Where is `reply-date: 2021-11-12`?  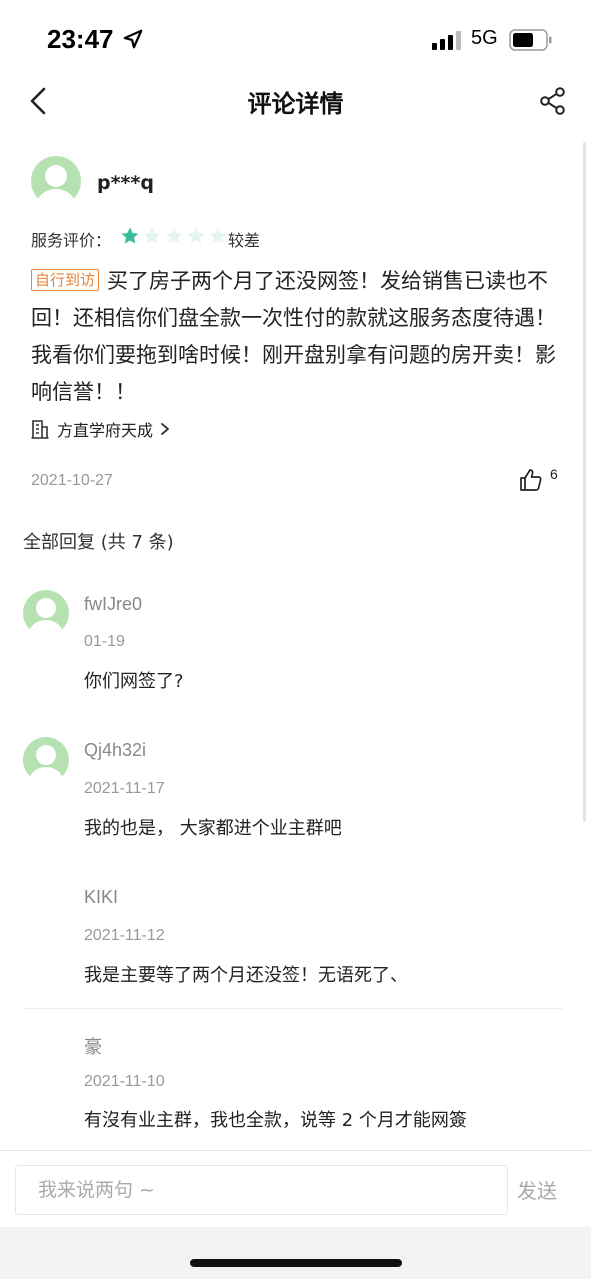 reply-date: 2021-11-12 is located at coordinates (124, 935).